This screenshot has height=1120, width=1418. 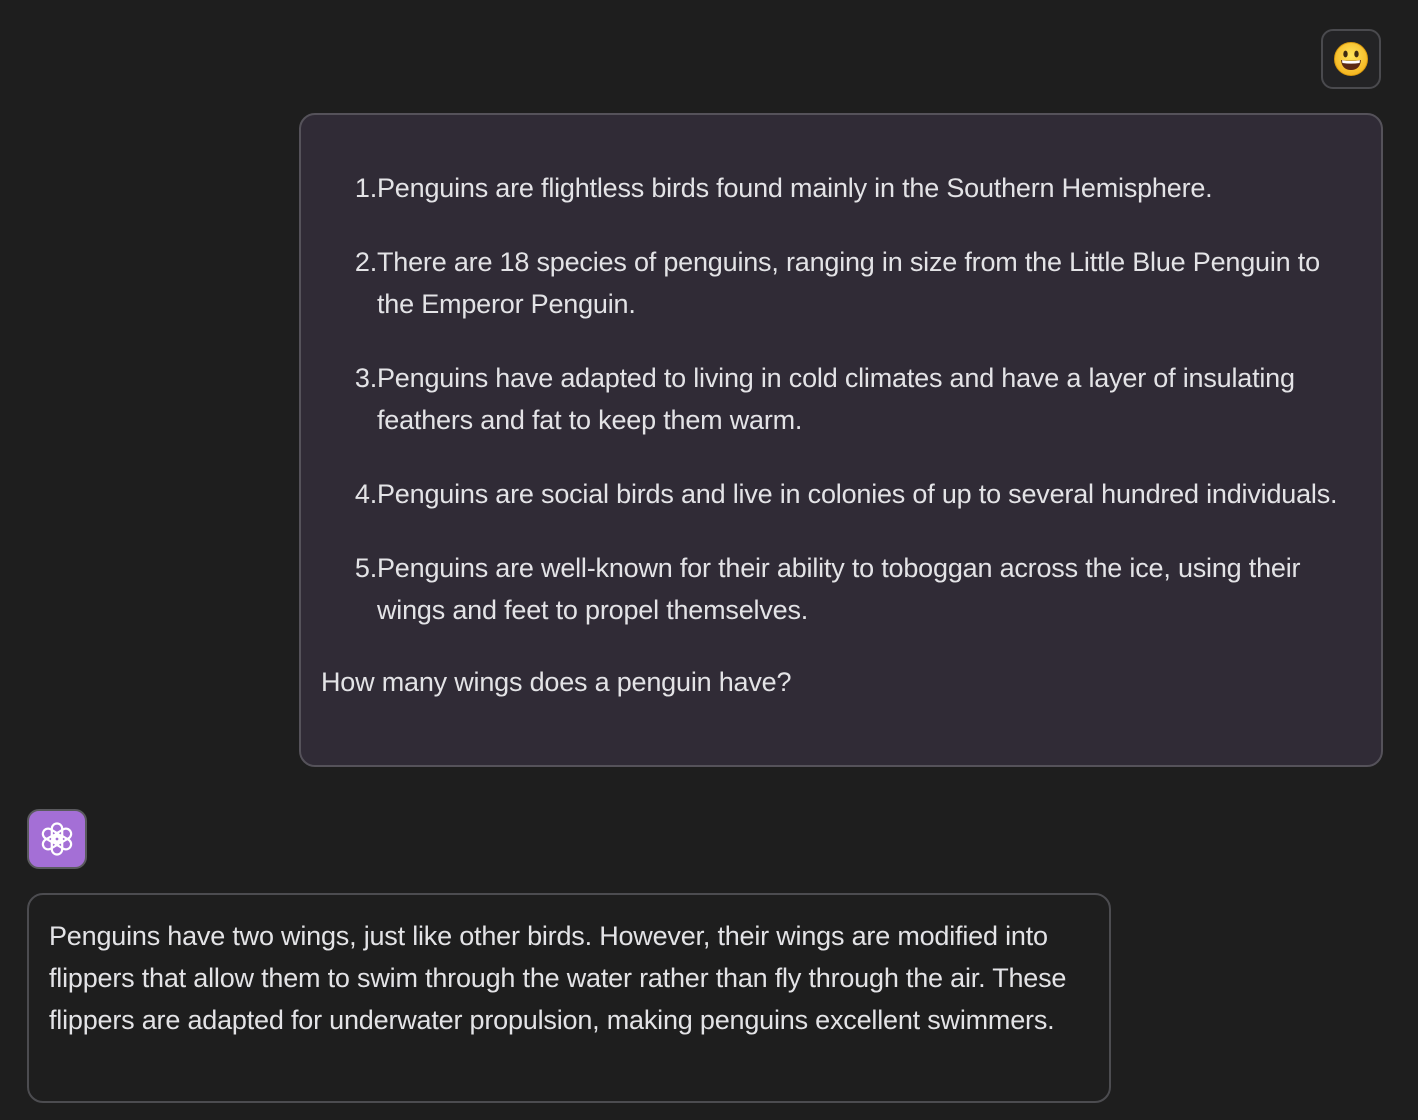 I want to click on assistant-avatar, so click(x=57, y=839).